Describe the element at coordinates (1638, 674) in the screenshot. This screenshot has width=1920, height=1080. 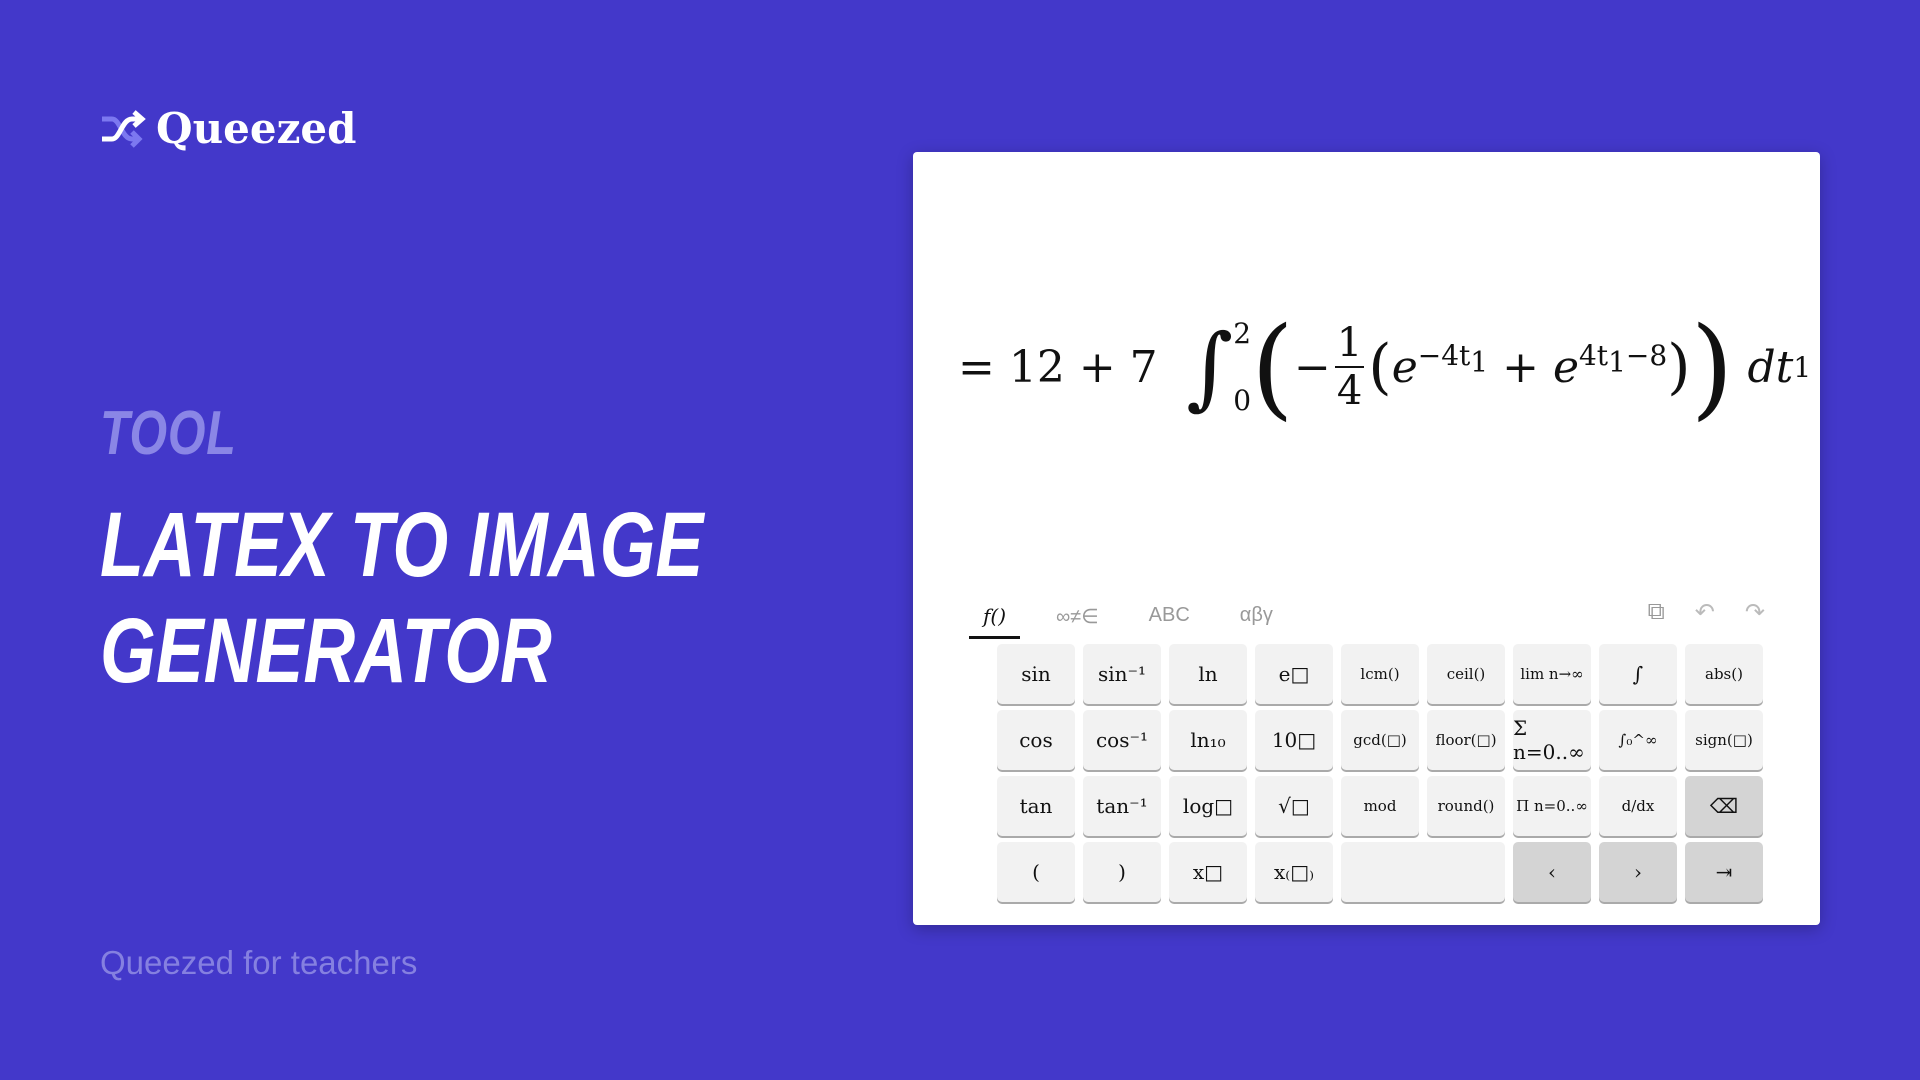
I see `key: ∫` at that location.